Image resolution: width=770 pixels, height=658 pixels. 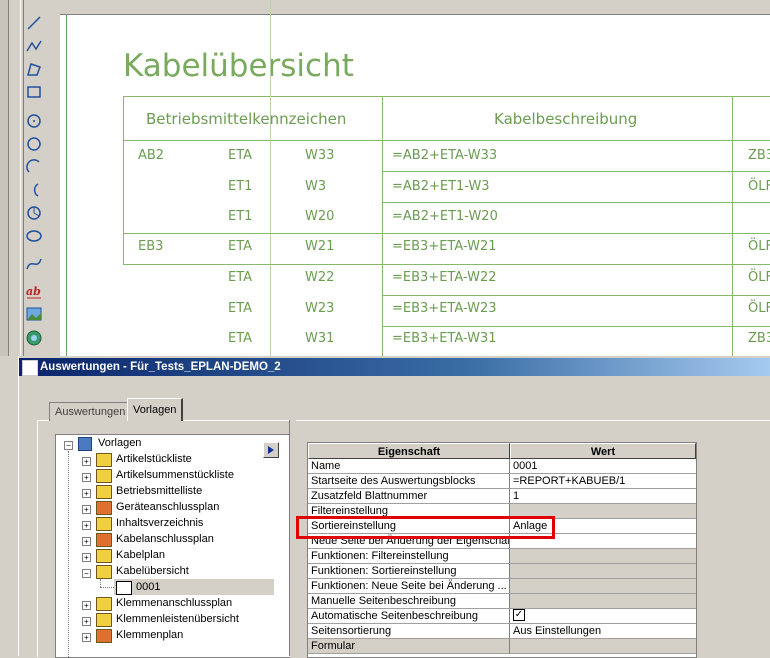 What do you see at coordinates (240, 216) in the screenshot?
I see `cell: ET1` at bounding box center [240, 216].